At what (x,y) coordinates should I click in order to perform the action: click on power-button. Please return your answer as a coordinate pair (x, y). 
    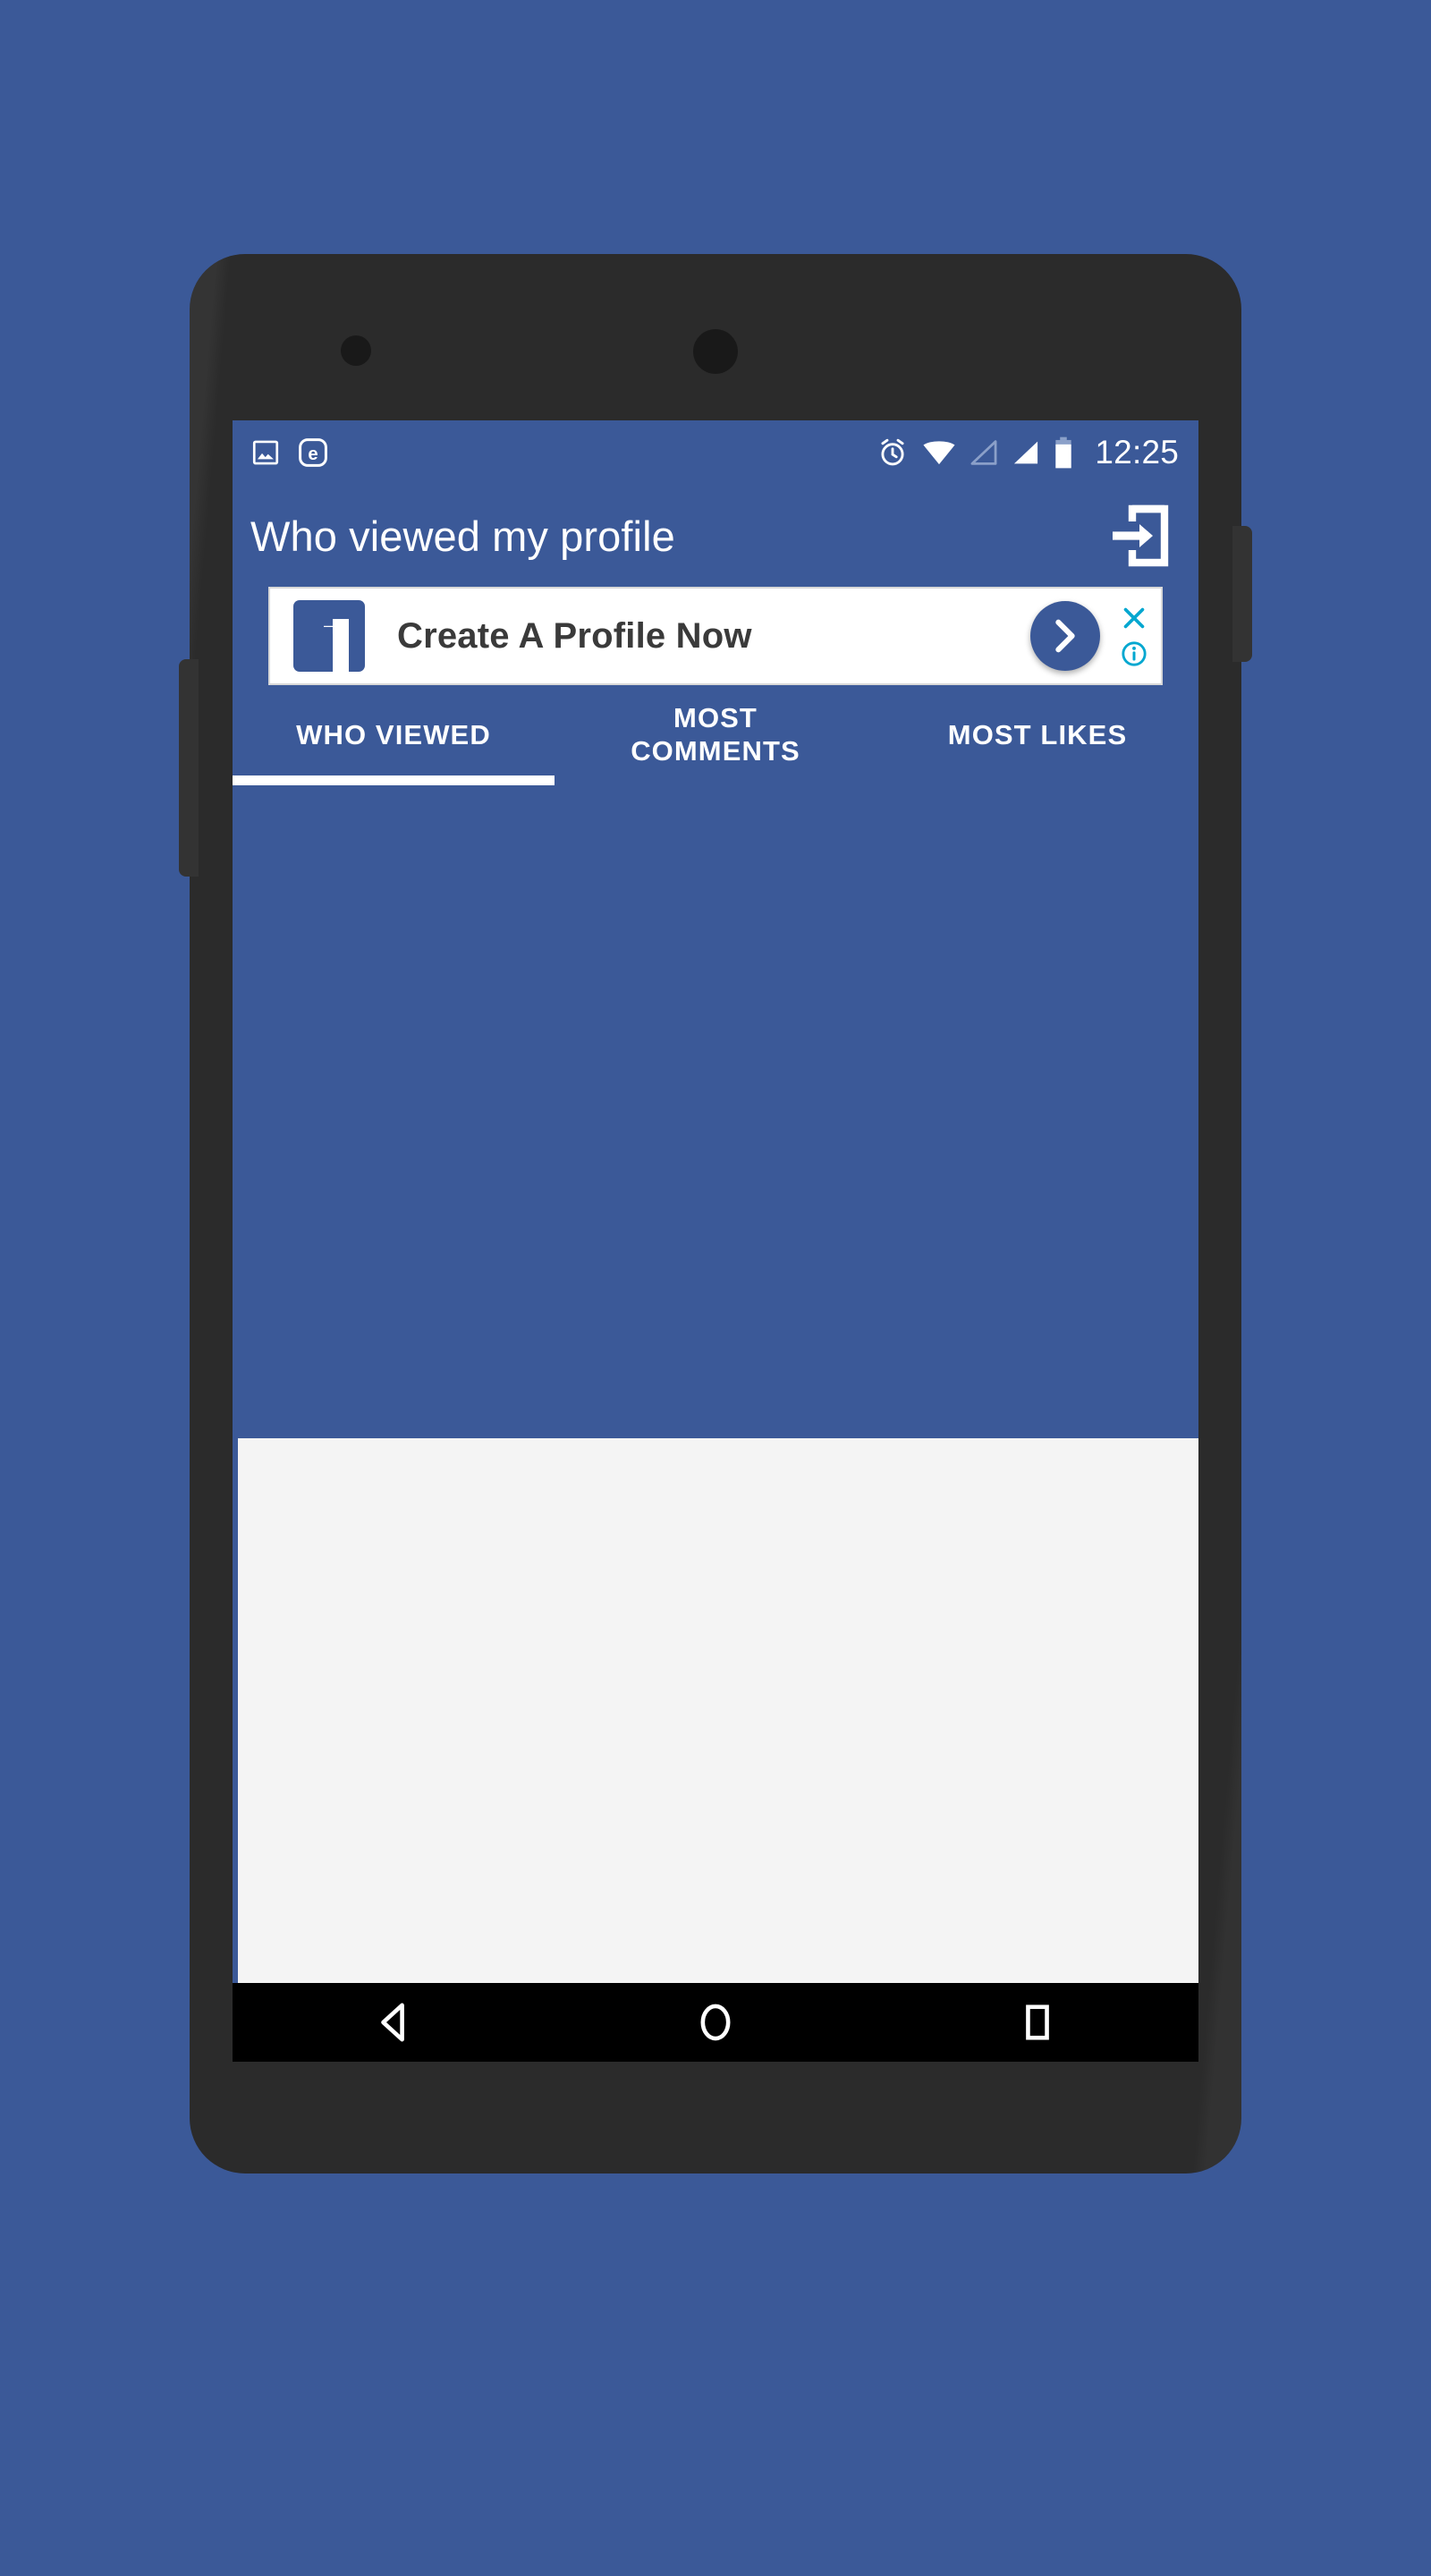
    Looking at the image, I should click on (1242, 594).